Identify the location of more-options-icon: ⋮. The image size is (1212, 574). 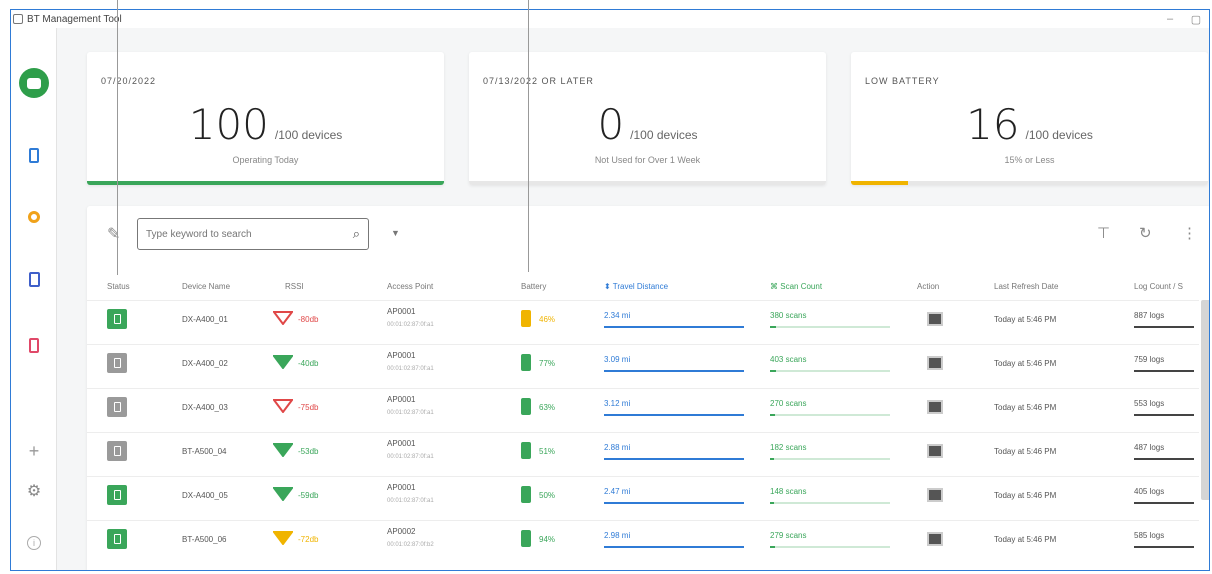
(1189, 233).